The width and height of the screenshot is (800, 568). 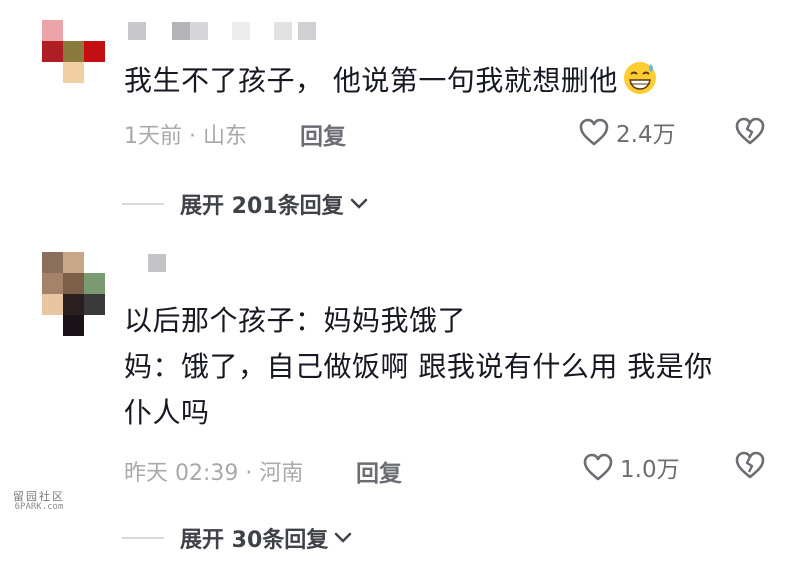 I want to click on expand-replies-button: 展开 201条回复, so click(x=245, y=204).